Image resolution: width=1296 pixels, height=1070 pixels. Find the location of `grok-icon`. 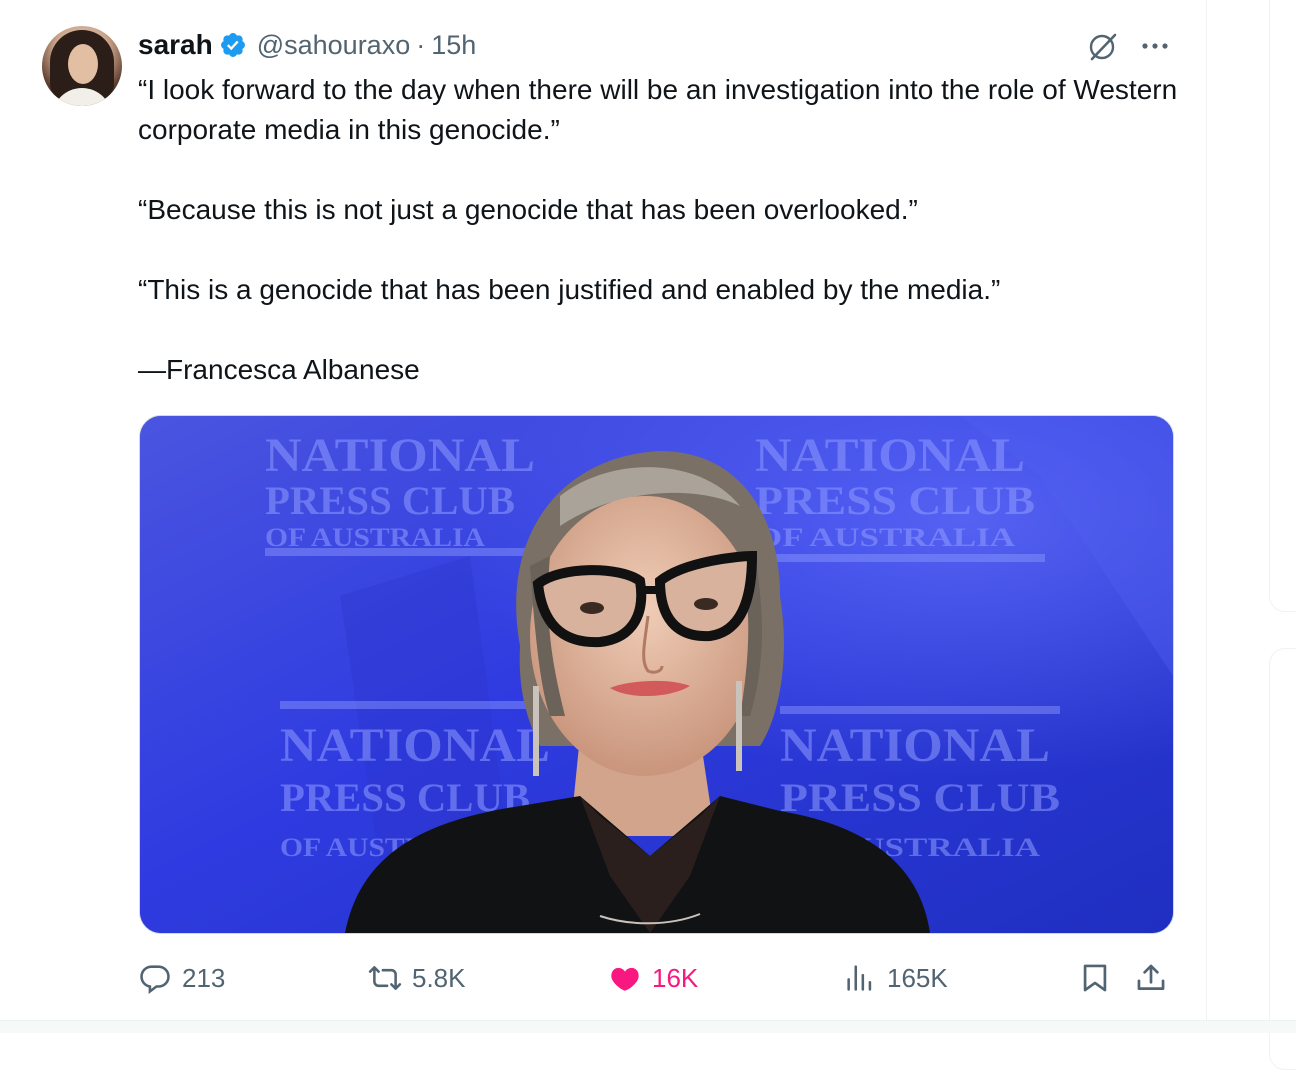

grok-icon is located at coordinates (1103, 47).